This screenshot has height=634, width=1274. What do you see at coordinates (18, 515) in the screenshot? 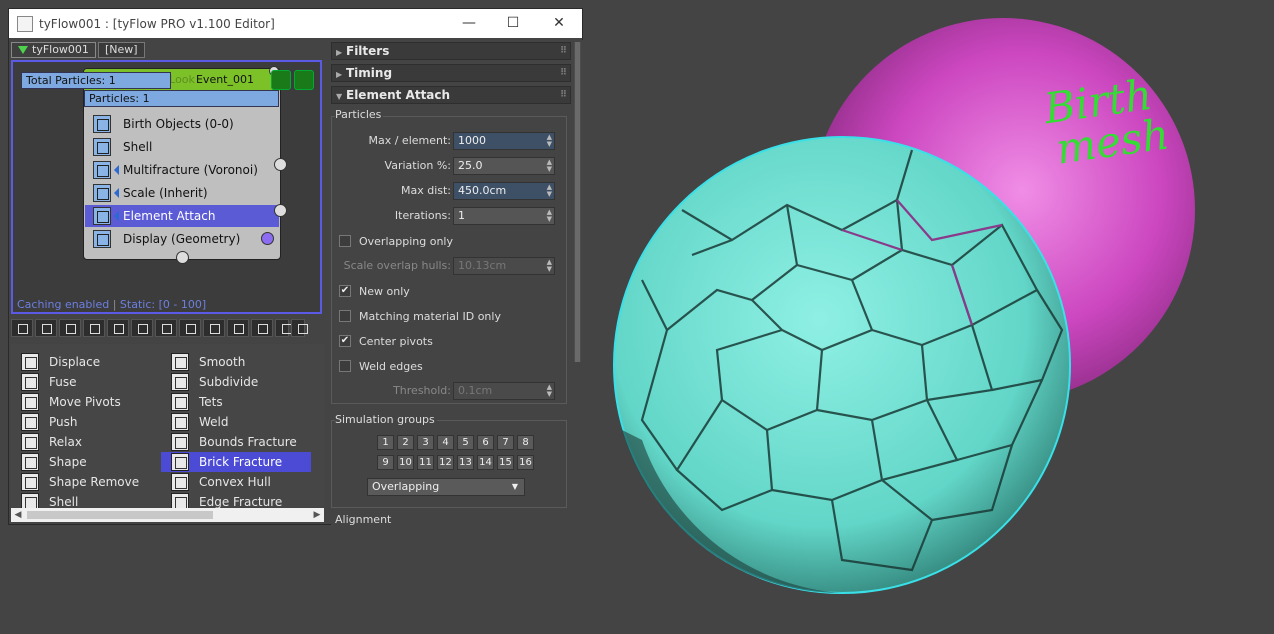
I see `scroll-left-arrow-icon: ◀` at bounding box center [18, 515].